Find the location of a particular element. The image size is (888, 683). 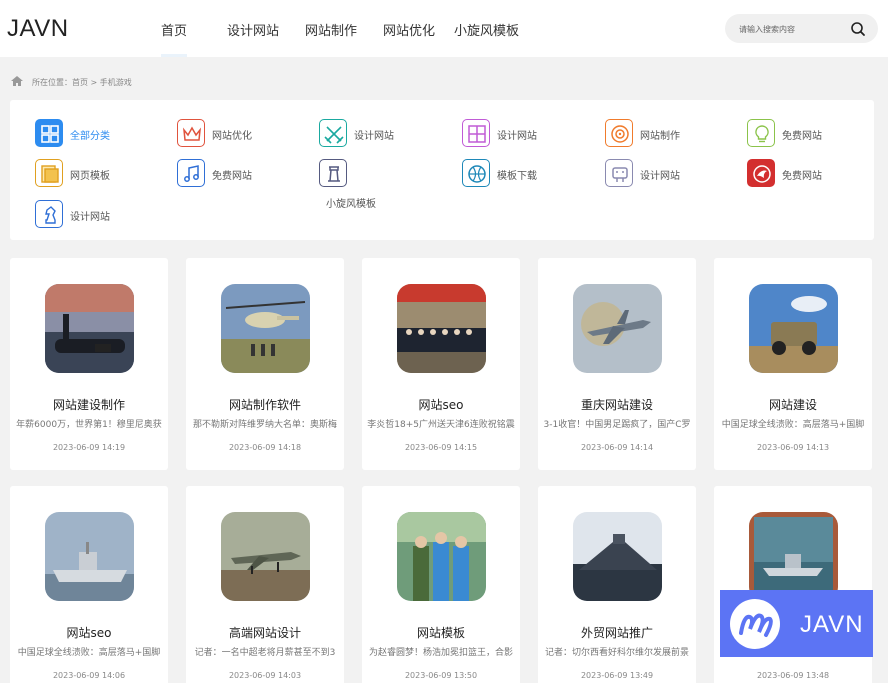

article-title: 网站建设制作 is located at coordinates (89, 404).